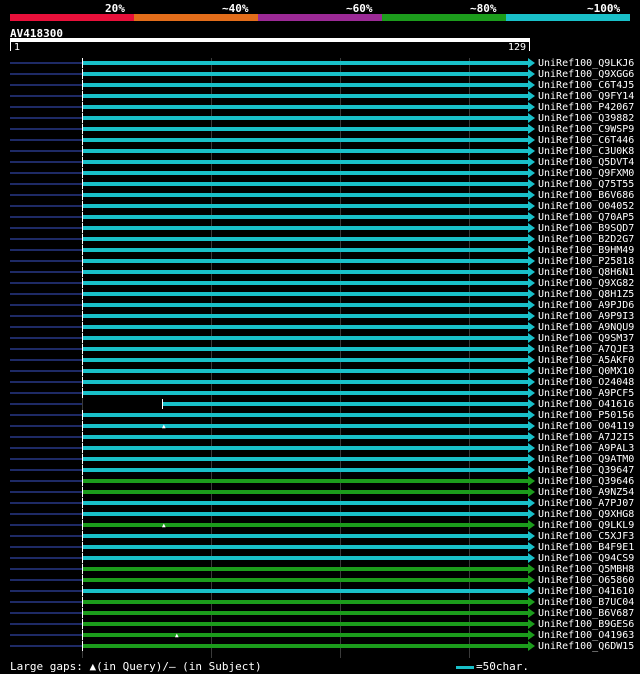 The height and width of the screenshot is (674, 640). I want to click on hit-row: UniRef100_Q9ATM0, so click(320, 459).